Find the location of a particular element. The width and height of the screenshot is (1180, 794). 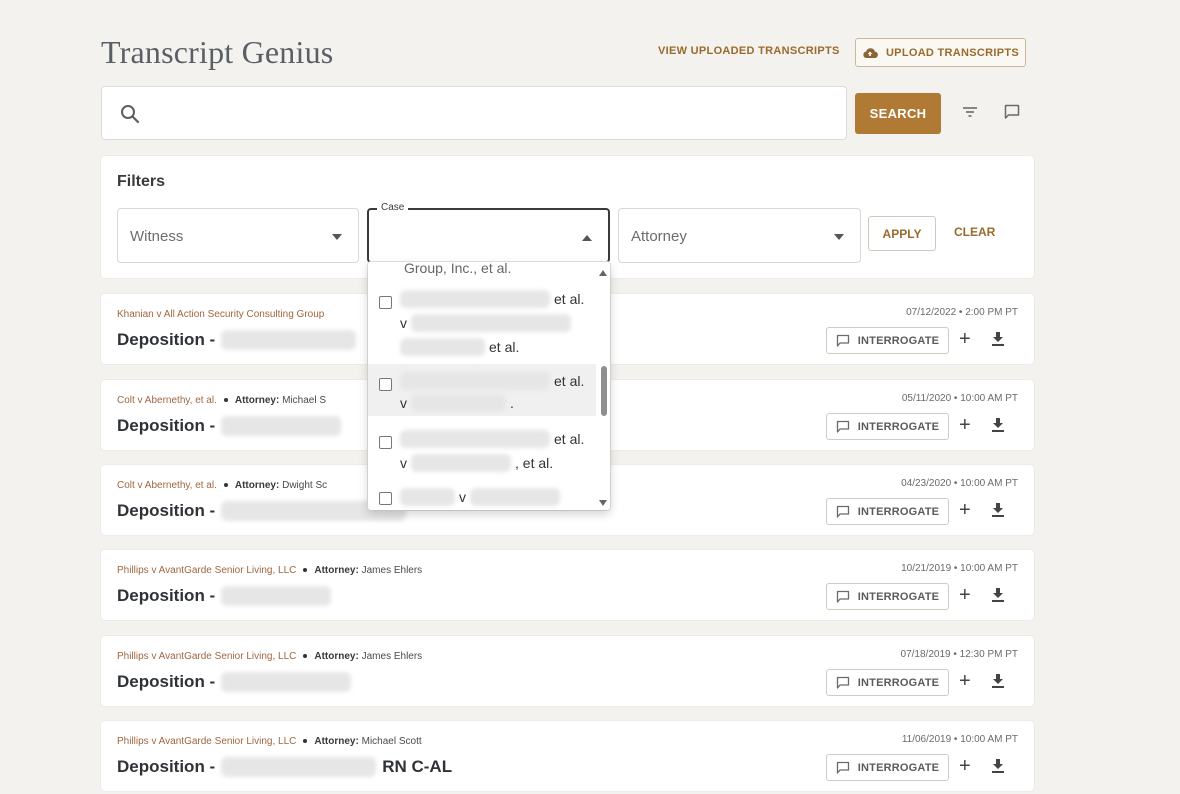

deposition-date: 07/18/2019 • 12:30 PM PT is located at coordinates (959, 654).